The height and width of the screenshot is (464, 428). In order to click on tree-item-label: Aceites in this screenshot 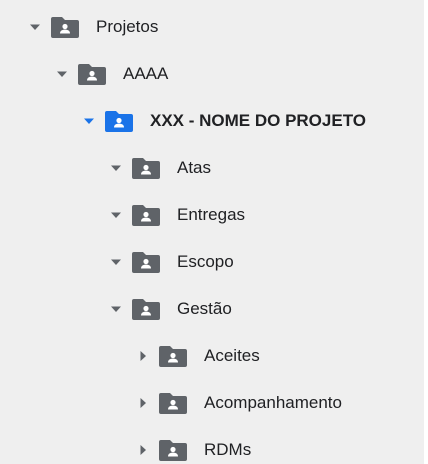, I will do `click(232, 355)`.